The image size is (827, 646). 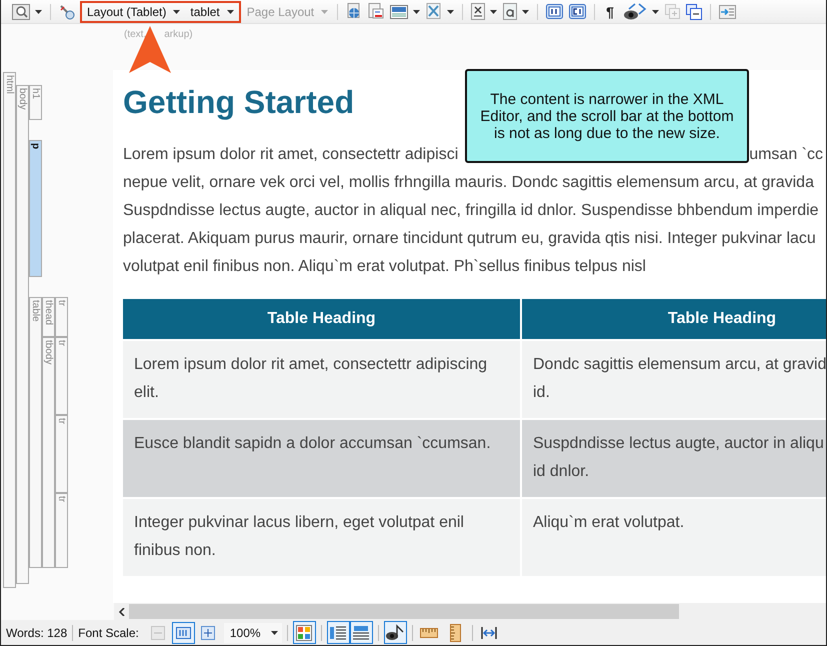 What do you see at coordinates (238, 102) in the screenshot?
I see `page-heading: Getting Started` at bounding box center [238, 102].